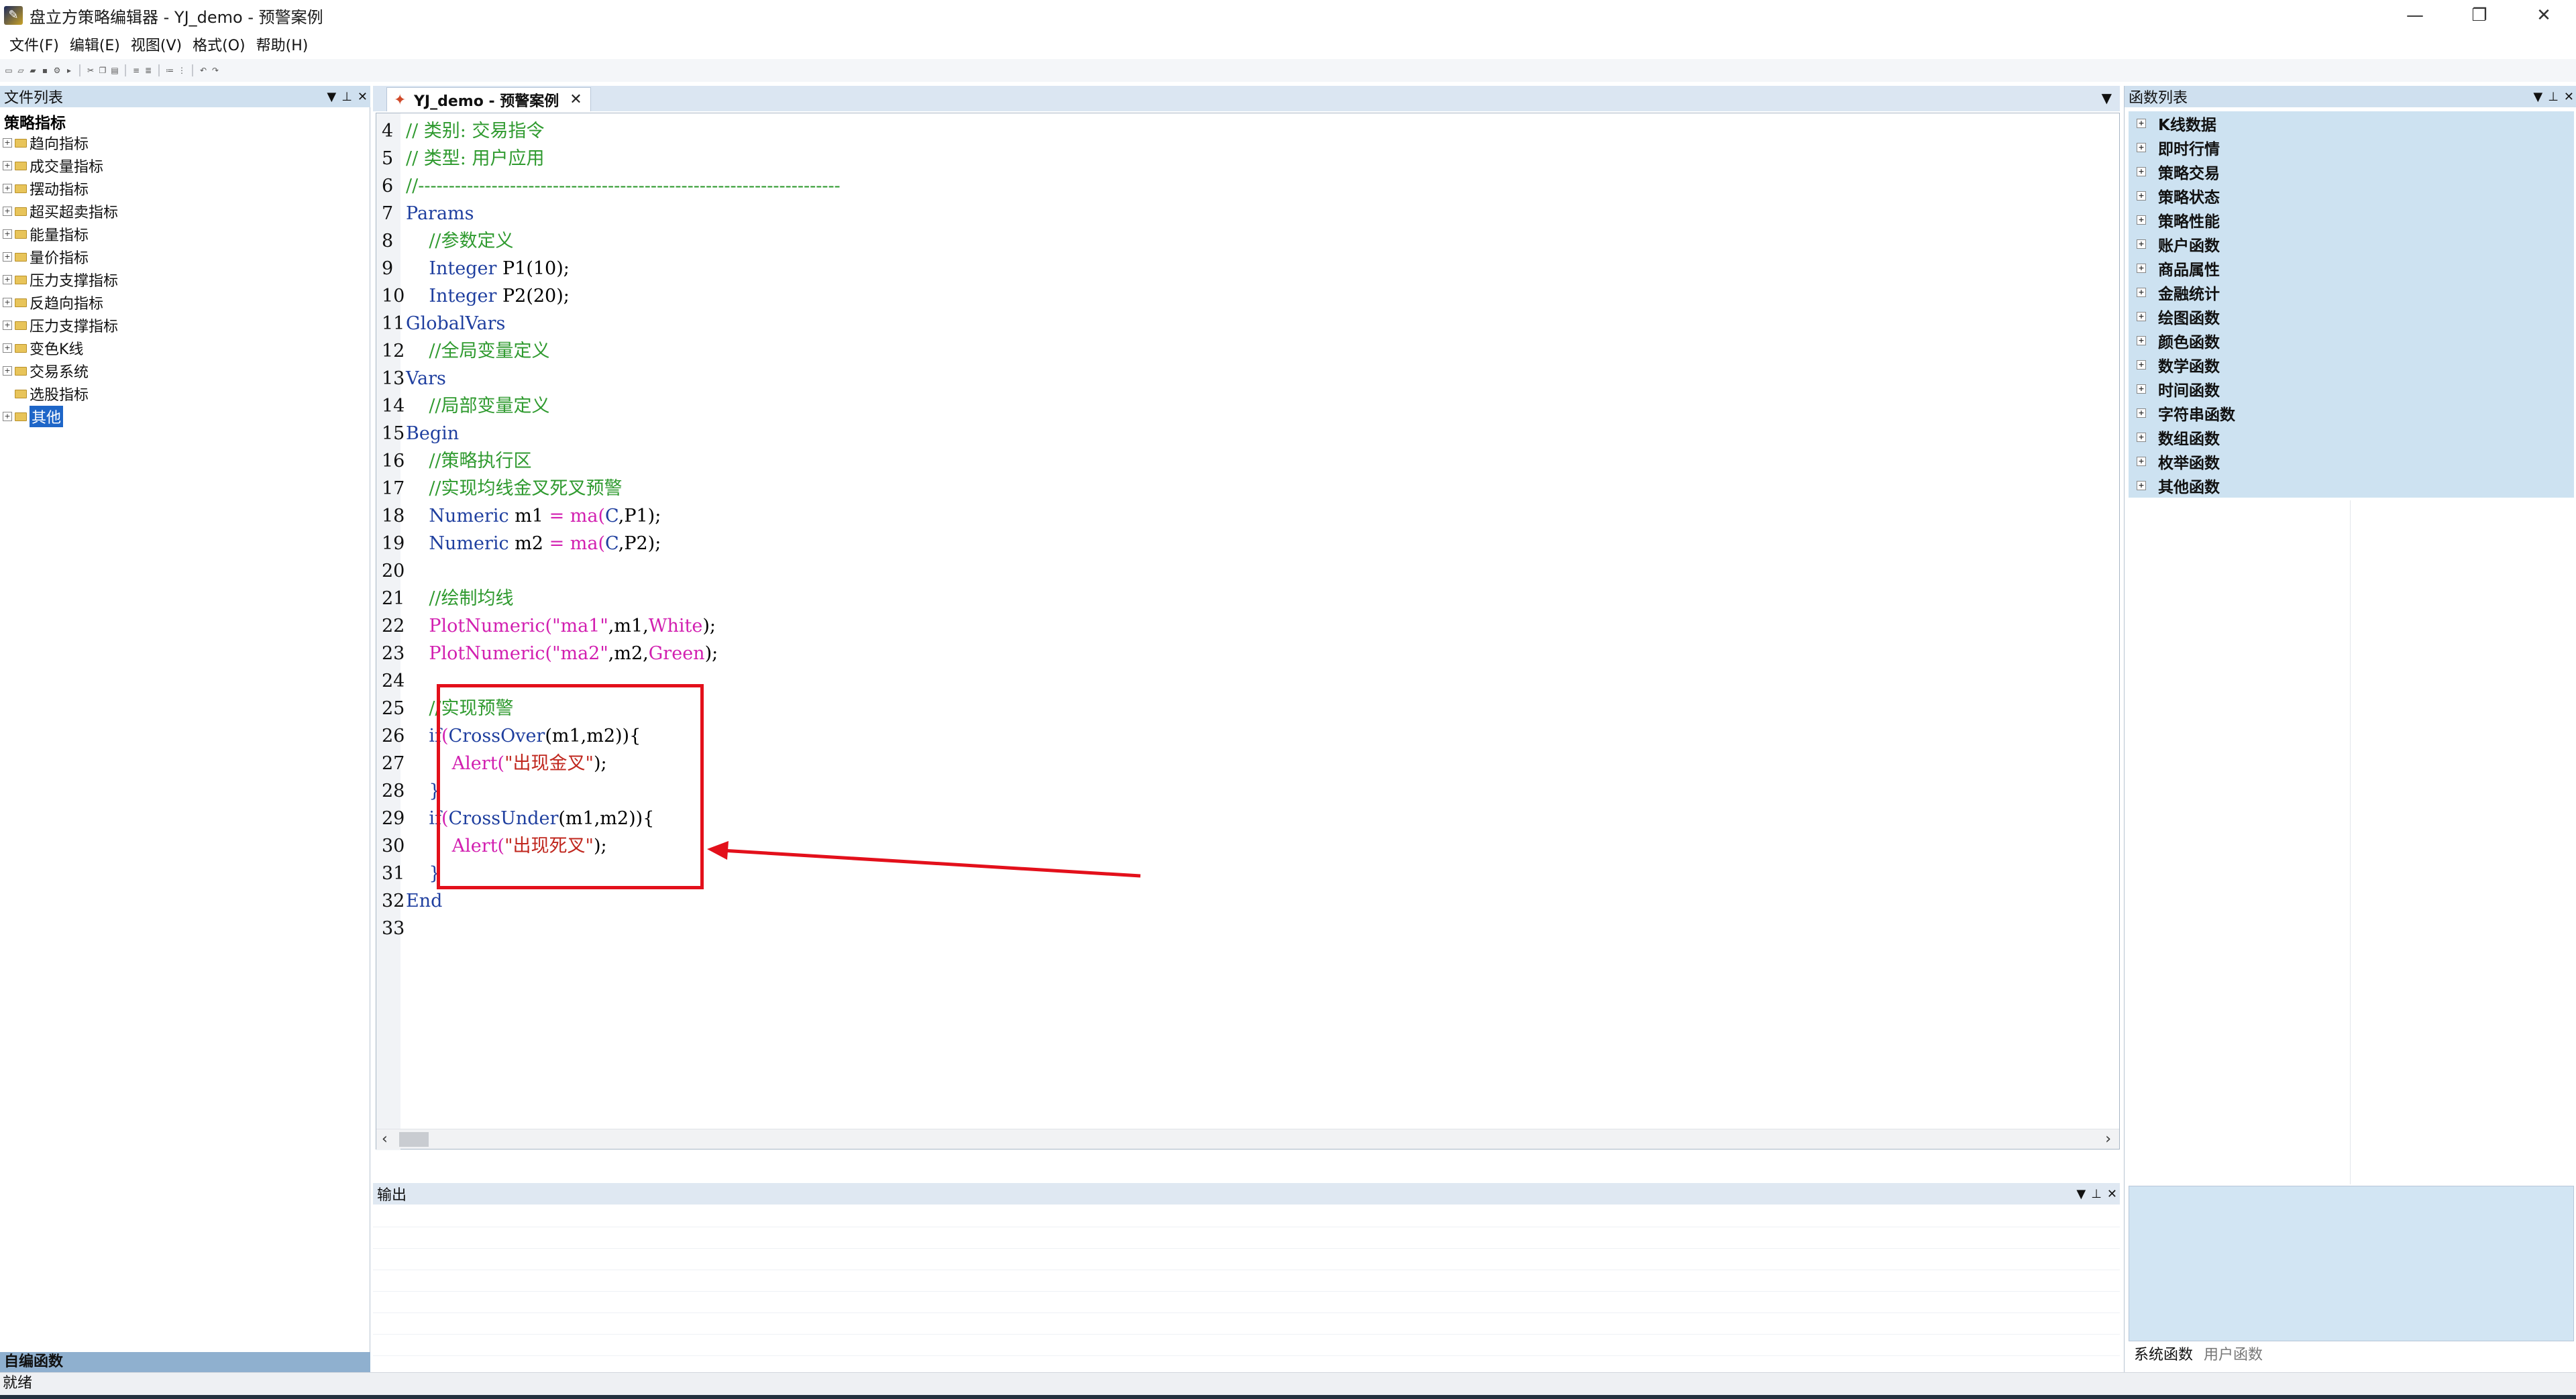 The height and width of the screenshot is (1399, 2576). Describe the element at coordinates (611, 323) in the screenshot. I see `code-line: 11 GlobalVars` at that location.